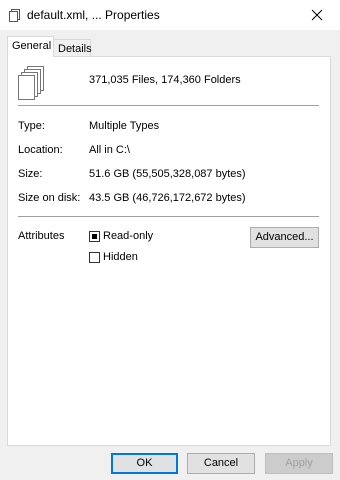  Describe the element at coordinates (170, 15) in the screenshot. I see `title-bar: default.xml, ... Properties` at that location.